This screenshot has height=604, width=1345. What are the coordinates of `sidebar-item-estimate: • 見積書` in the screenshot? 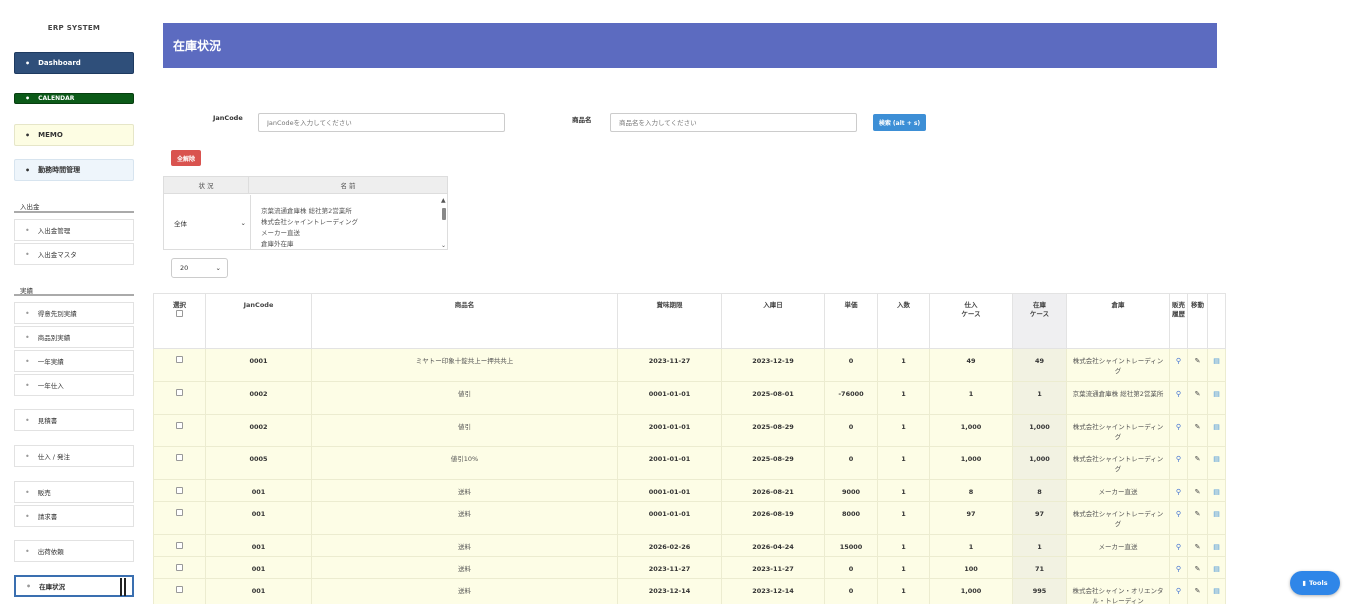 It's located at (74, 420).